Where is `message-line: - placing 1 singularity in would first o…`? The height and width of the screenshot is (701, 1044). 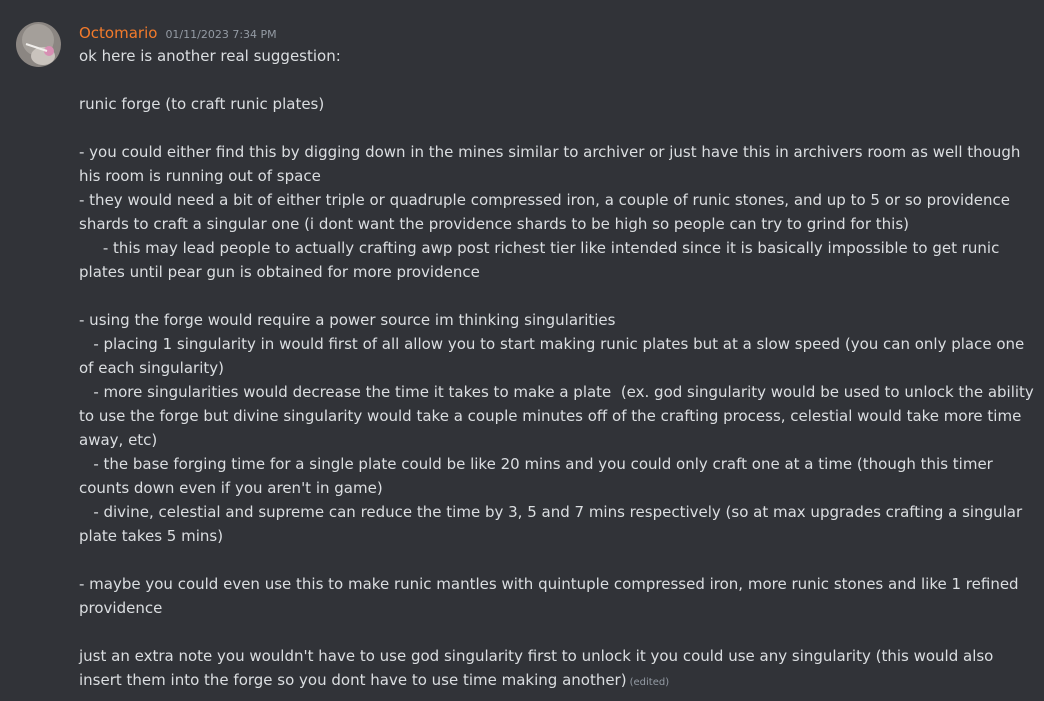
message-line: - placing 1 singularity in would first o… is located at coordinates (554, 356).